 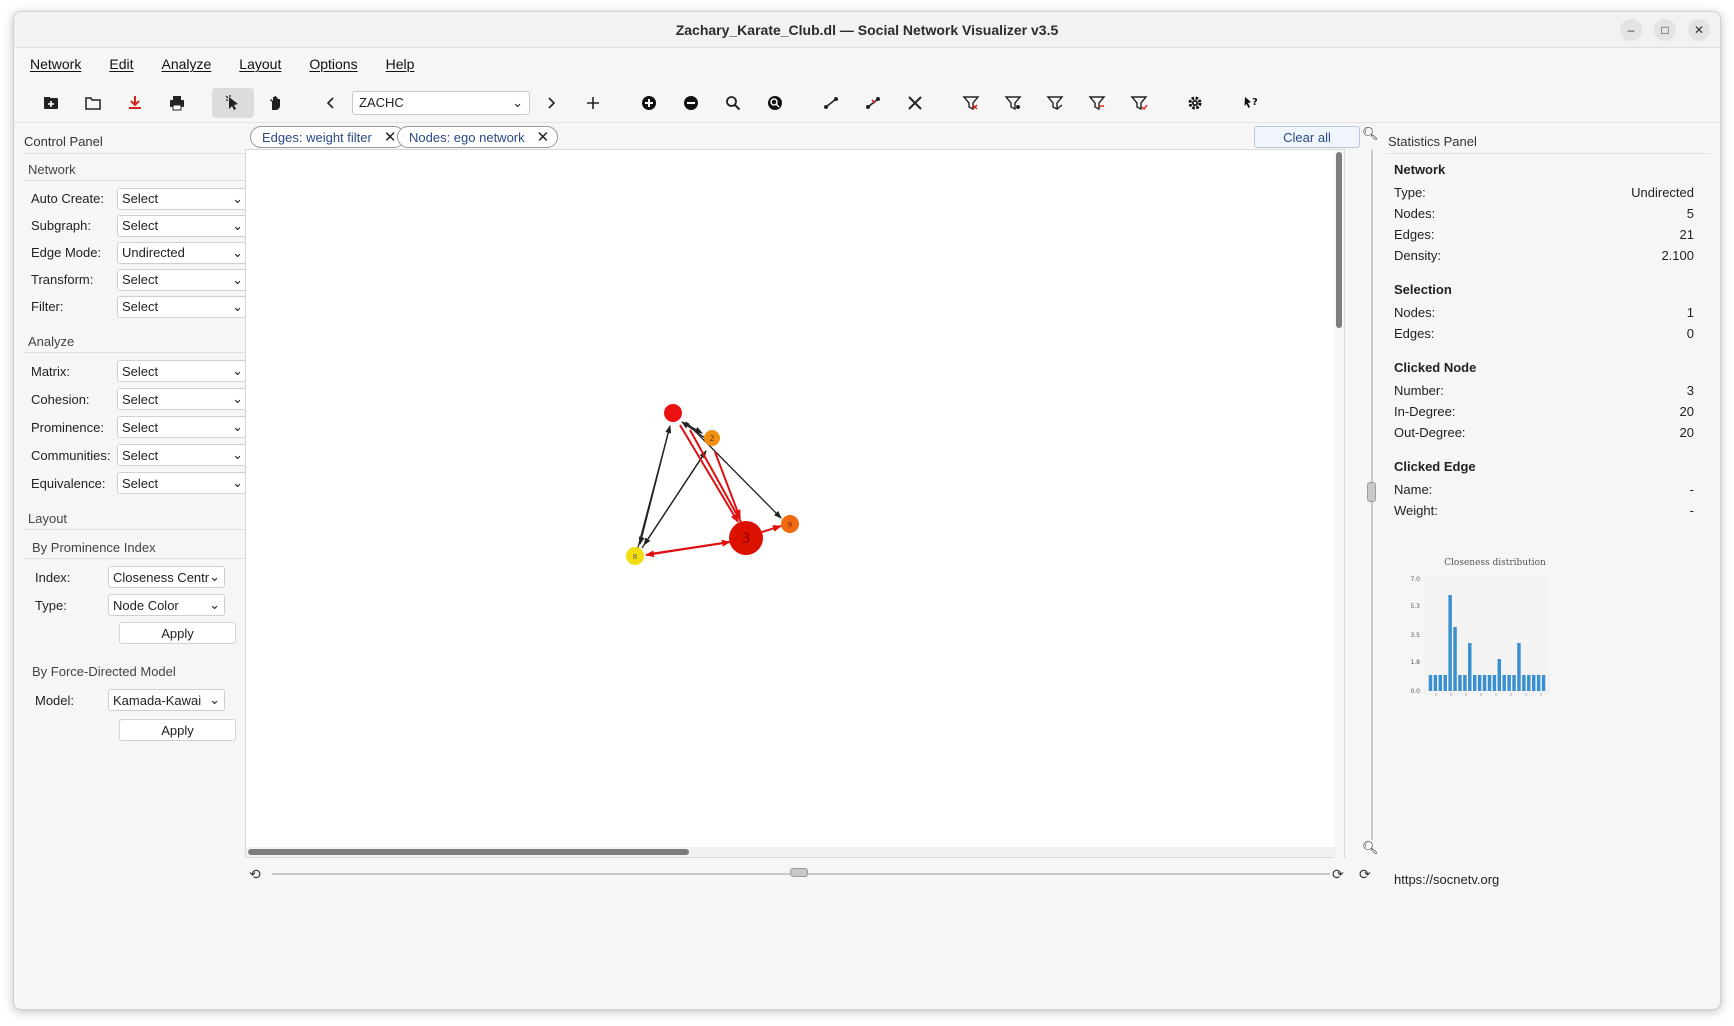 I want to click on transform-label: Transform:, so click(x=62, y=279).